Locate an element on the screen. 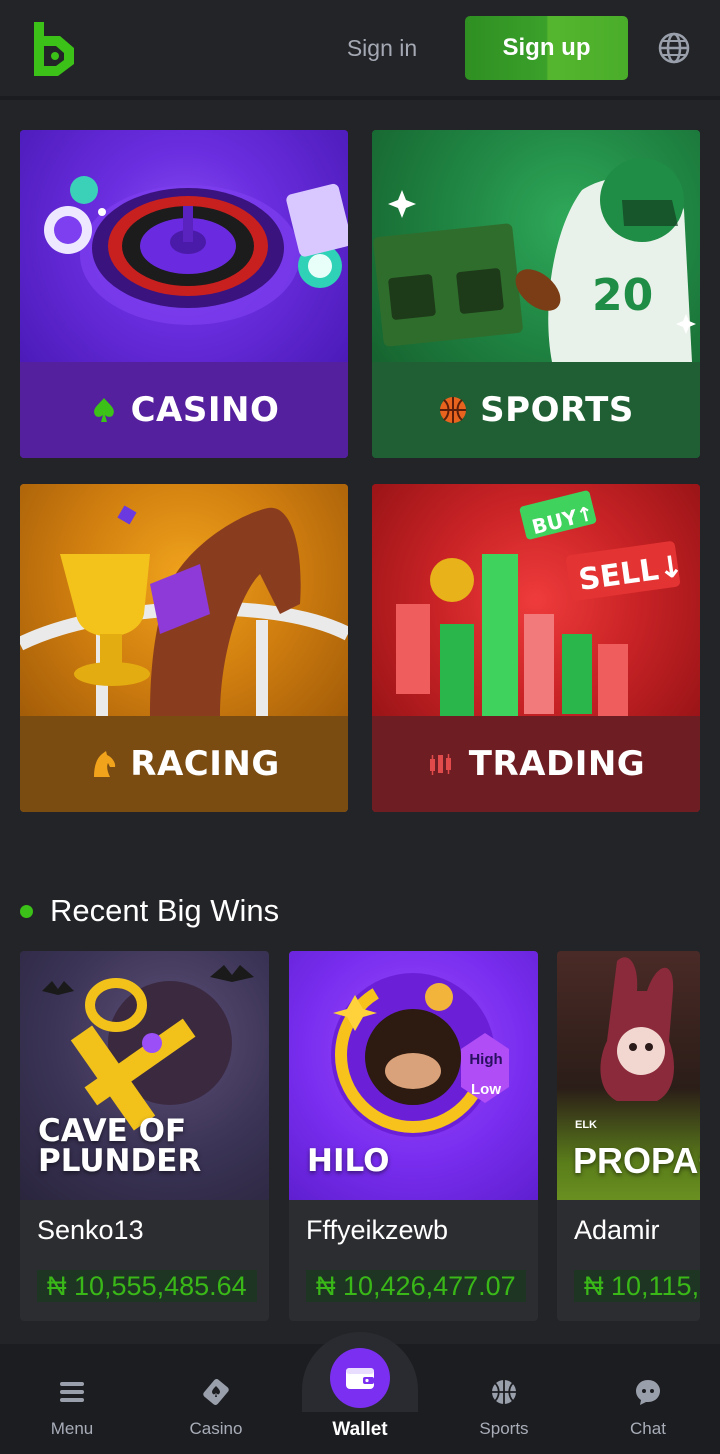  nav-label: Sports is located at coordinates (504, 1428).